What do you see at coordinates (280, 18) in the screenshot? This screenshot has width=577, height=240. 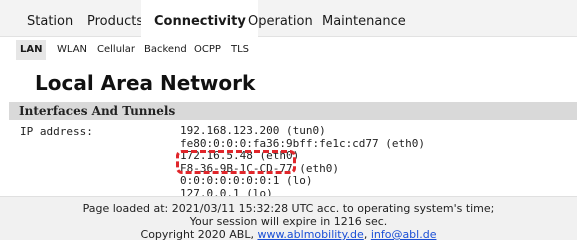 I see `tab-operation: Operation` at bounding box center [280, 18].